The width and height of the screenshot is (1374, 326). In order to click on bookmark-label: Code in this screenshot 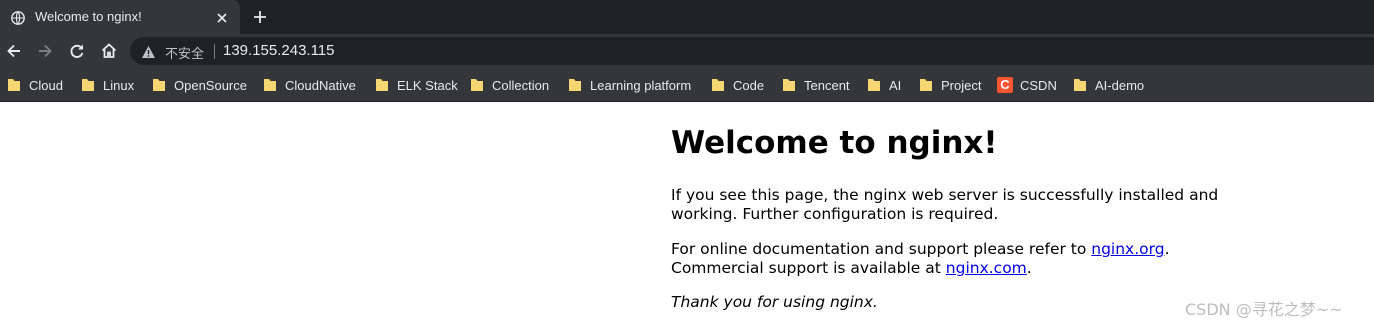, I will do `click(749, 85)`.